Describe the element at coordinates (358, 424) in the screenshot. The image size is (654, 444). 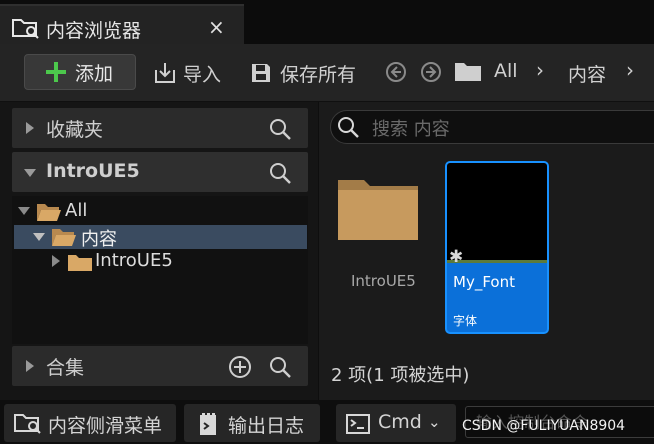
I see `terminal-icon` at that location.